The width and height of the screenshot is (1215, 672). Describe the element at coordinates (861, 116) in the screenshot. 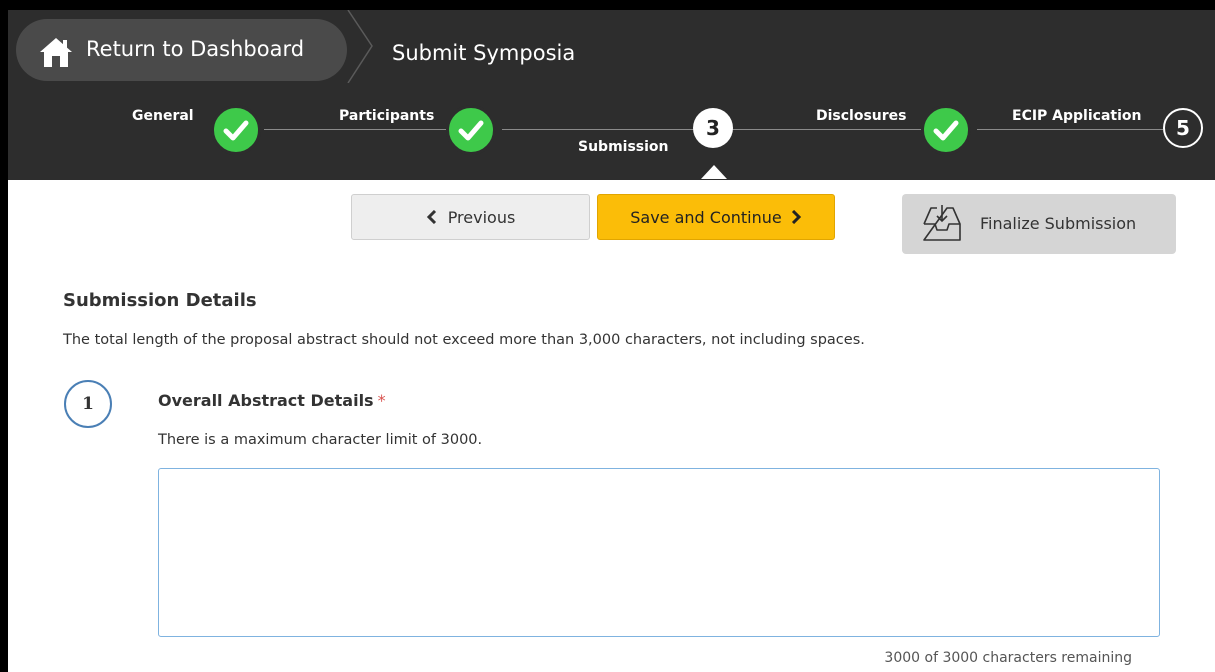

I see `step-disclosures-label: Disclosures` at that location.